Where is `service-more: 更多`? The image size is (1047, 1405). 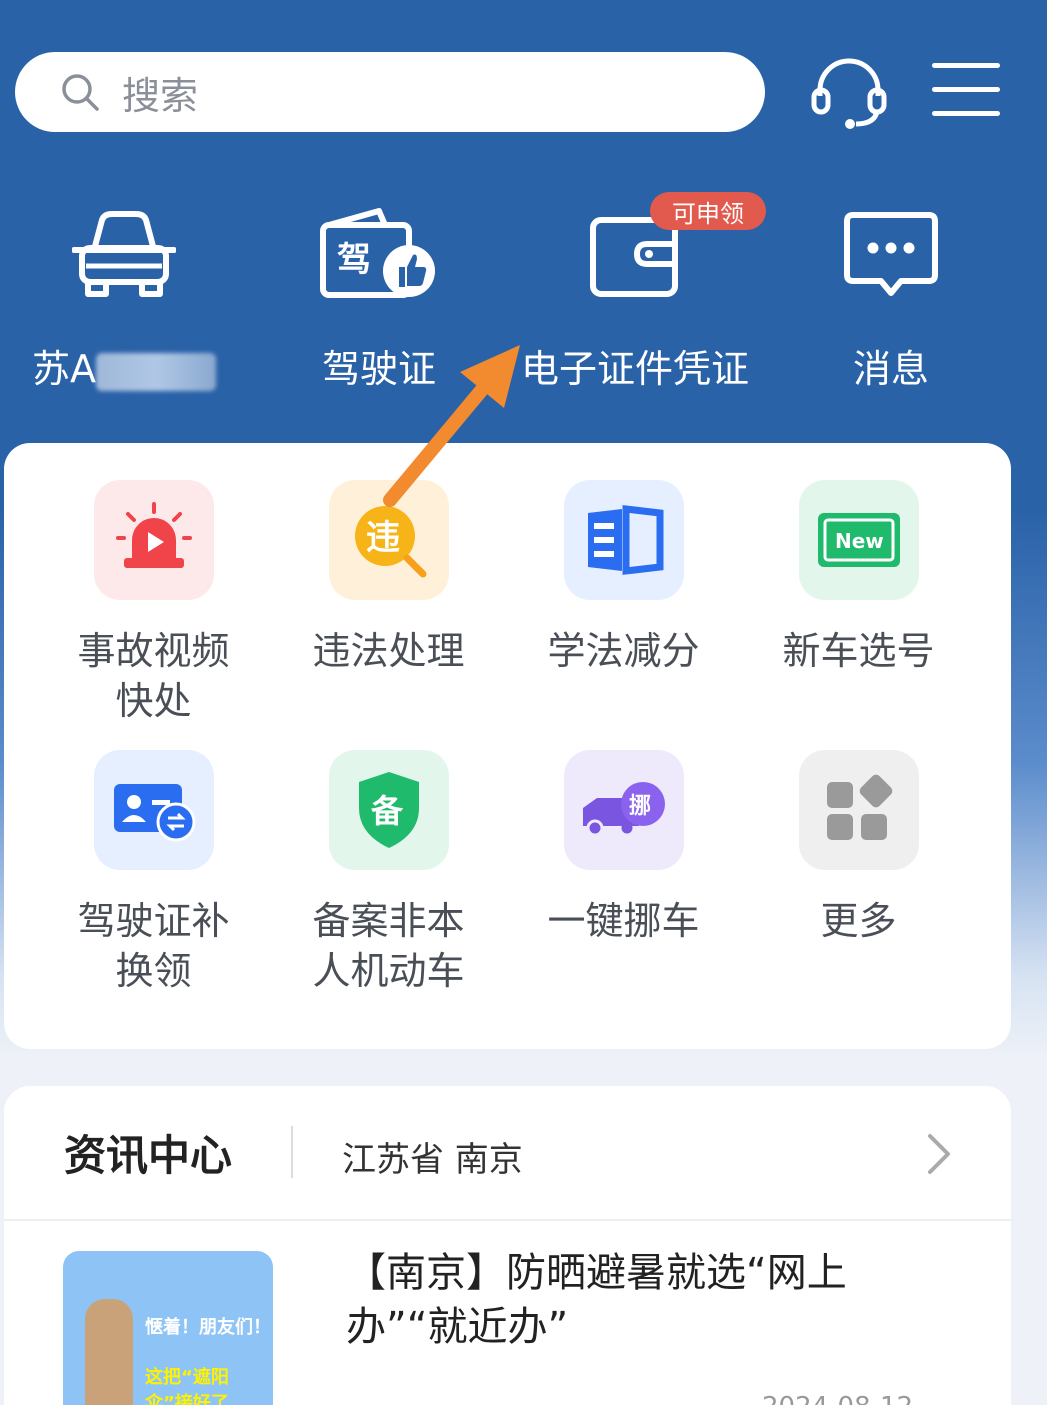
service-more: 更多 is located at coordinates (858, 848).